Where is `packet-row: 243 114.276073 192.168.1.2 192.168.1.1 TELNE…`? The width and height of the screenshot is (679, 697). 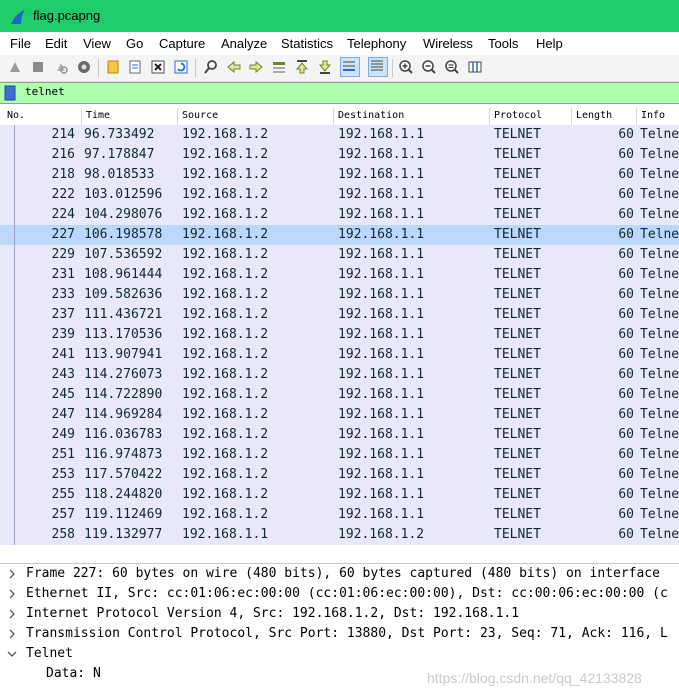 packet-row: 243 114.276073 192.168.1.2 192.168.1.1 TELNE… is located at coordinates (339, 375).